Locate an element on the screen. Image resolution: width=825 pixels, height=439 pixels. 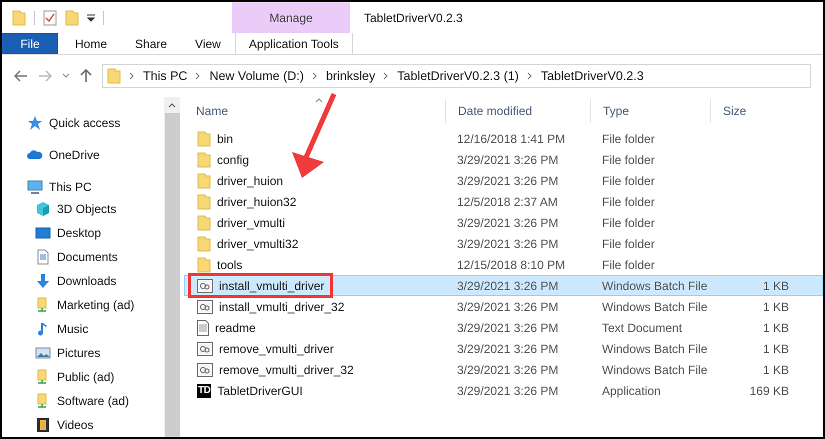
file-name: TabletDriverGUI is located at coordinates (260, 391).